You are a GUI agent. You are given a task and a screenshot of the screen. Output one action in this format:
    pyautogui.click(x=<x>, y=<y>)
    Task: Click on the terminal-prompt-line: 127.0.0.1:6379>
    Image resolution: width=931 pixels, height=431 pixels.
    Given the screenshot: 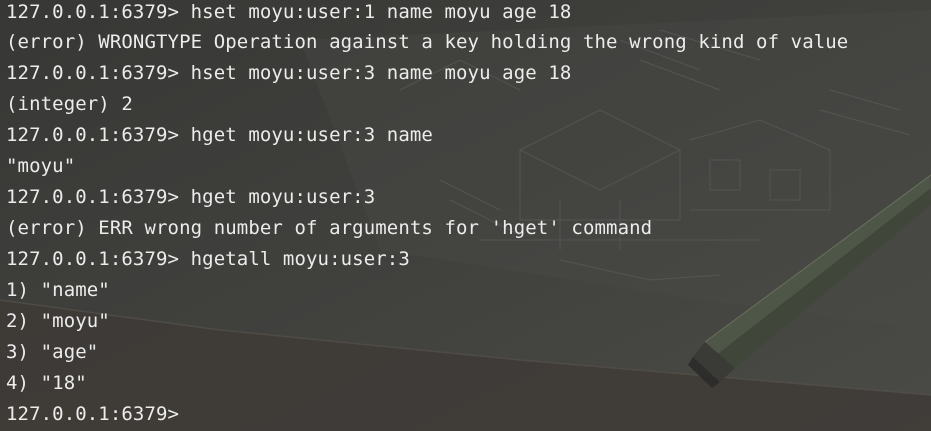 What is the action you would take?
    pyautogui.click(x=92, y=416)
    